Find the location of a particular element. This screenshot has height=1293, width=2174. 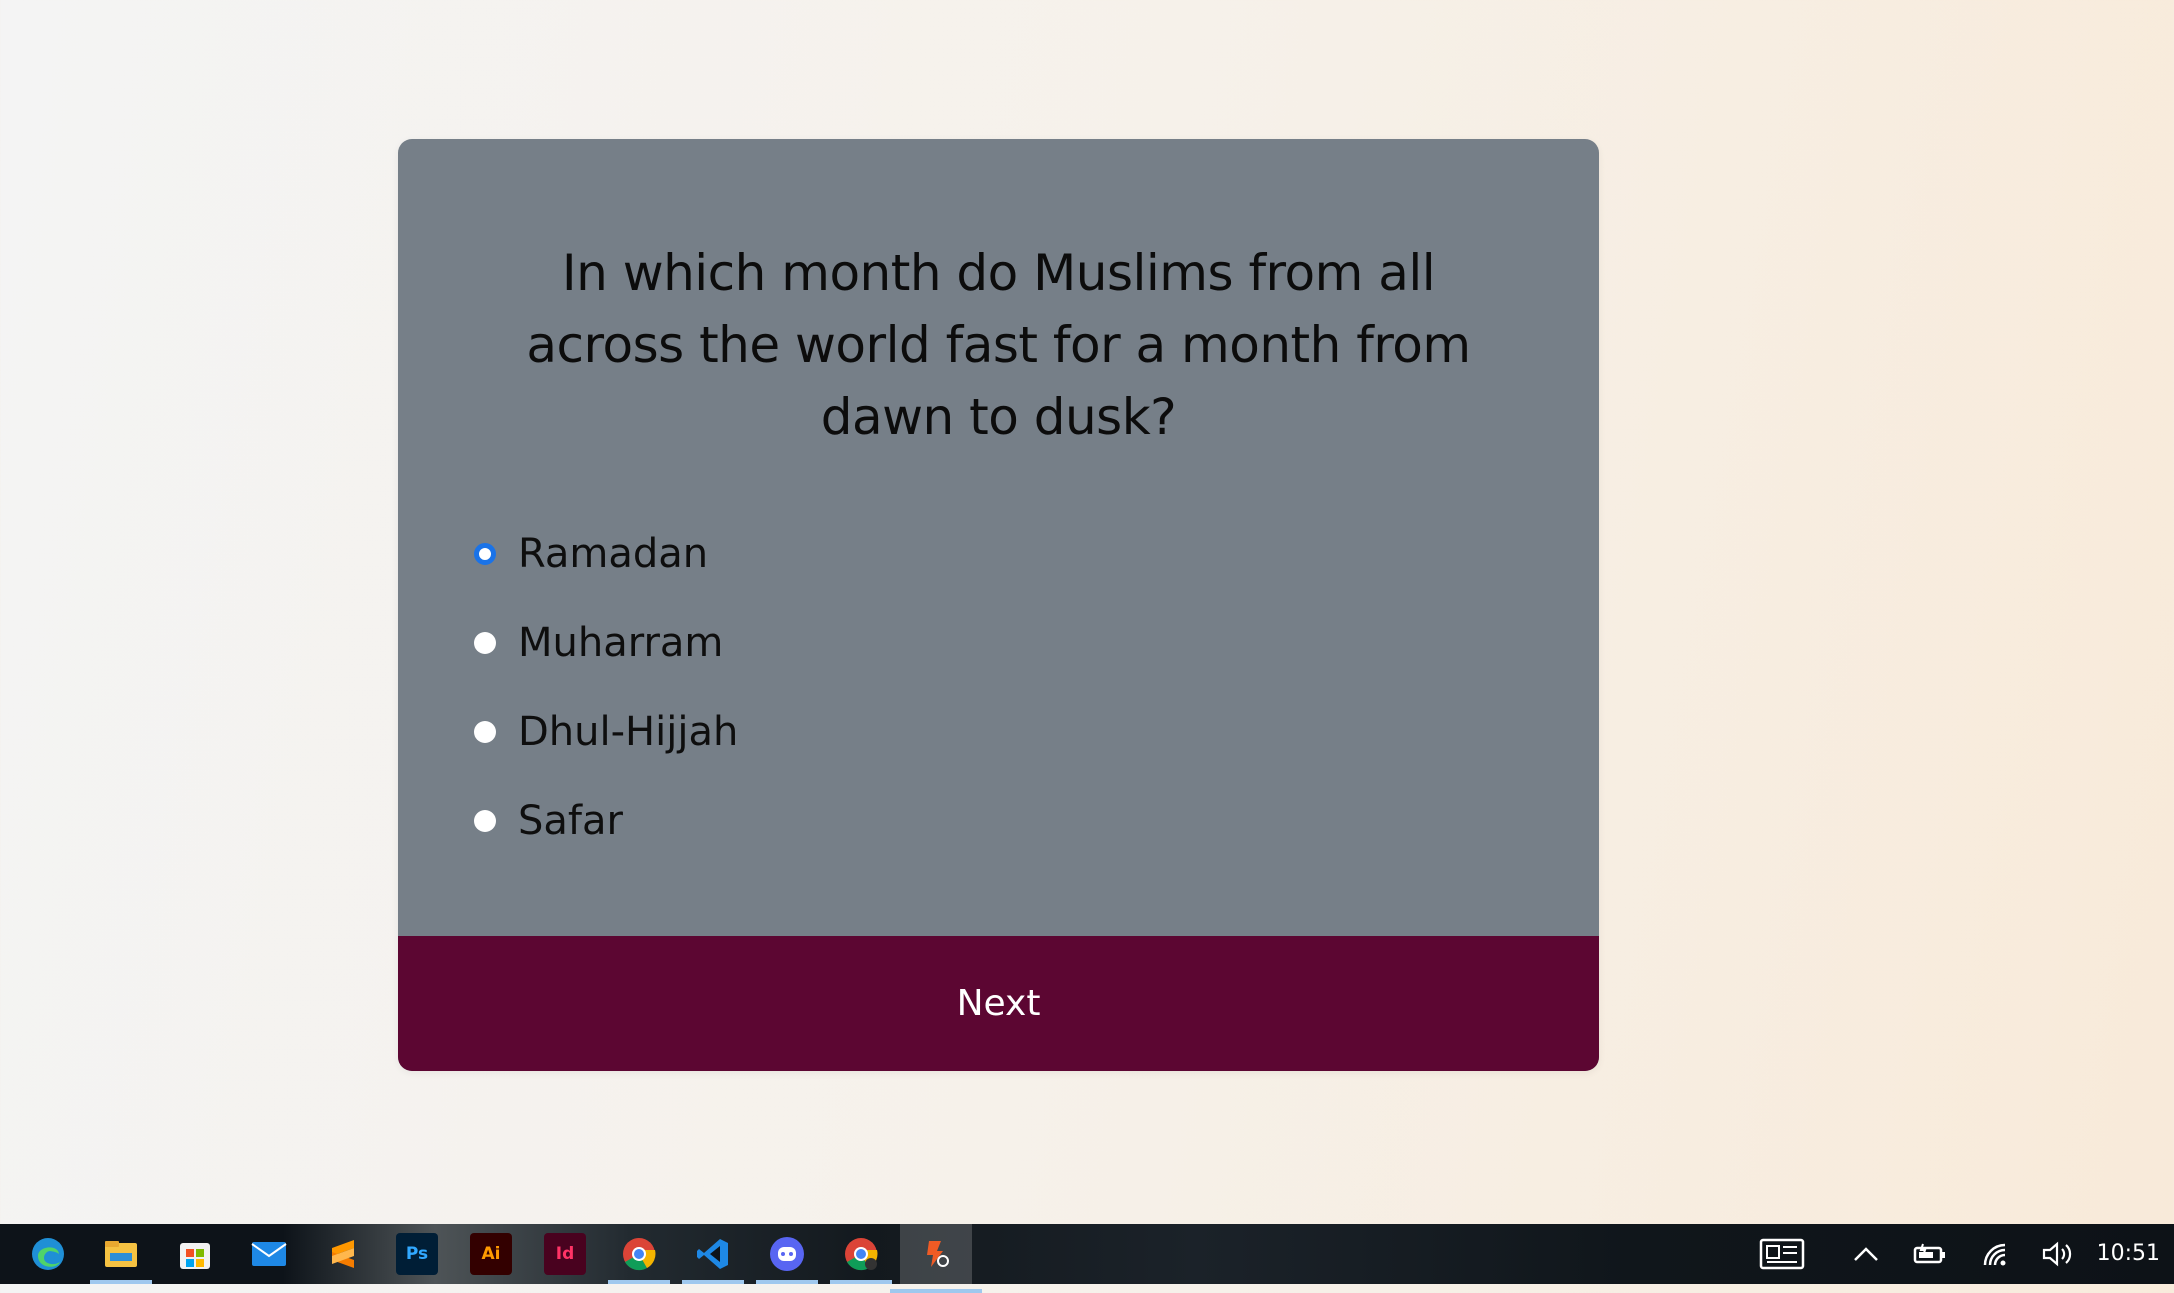

option-muharram: Muharram is located at coordinates (606, 642).